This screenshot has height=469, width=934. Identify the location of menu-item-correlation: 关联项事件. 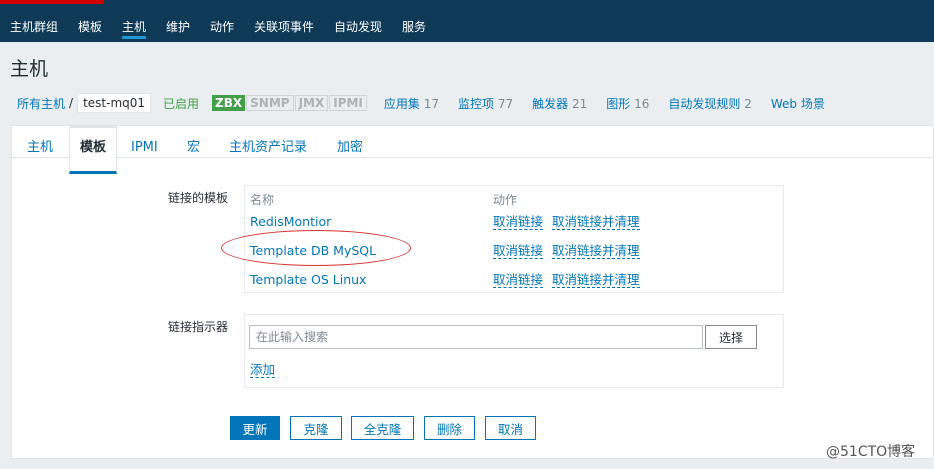
(284, 27).